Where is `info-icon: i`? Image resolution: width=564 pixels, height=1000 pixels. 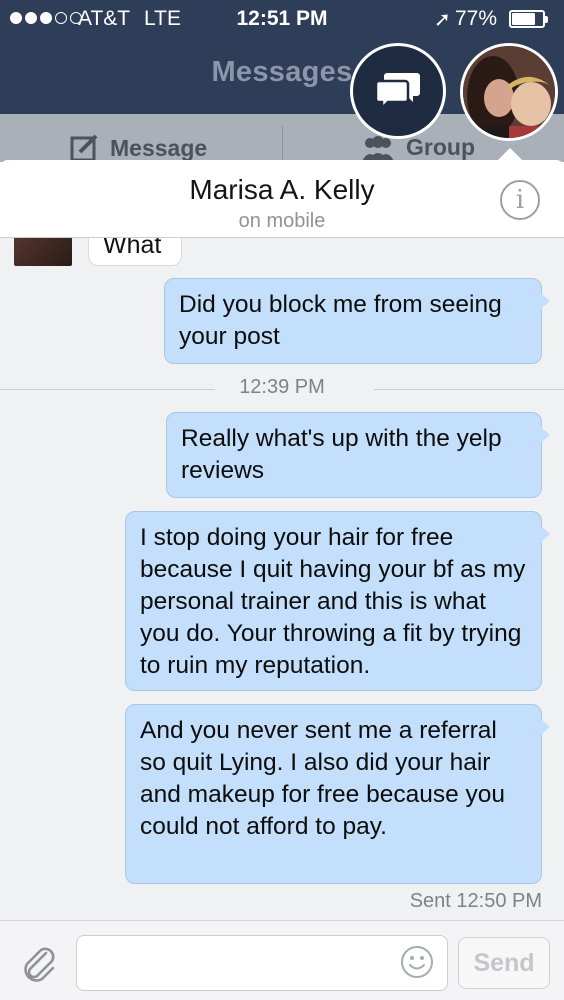 info-icon: i is located at coordinates (520, 200).